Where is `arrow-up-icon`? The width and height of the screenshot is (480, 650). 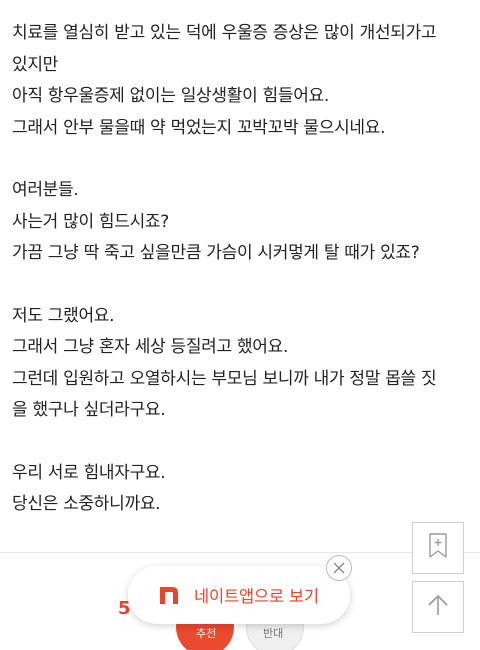 arrow-up-icon is located at coordinates (438, 607).